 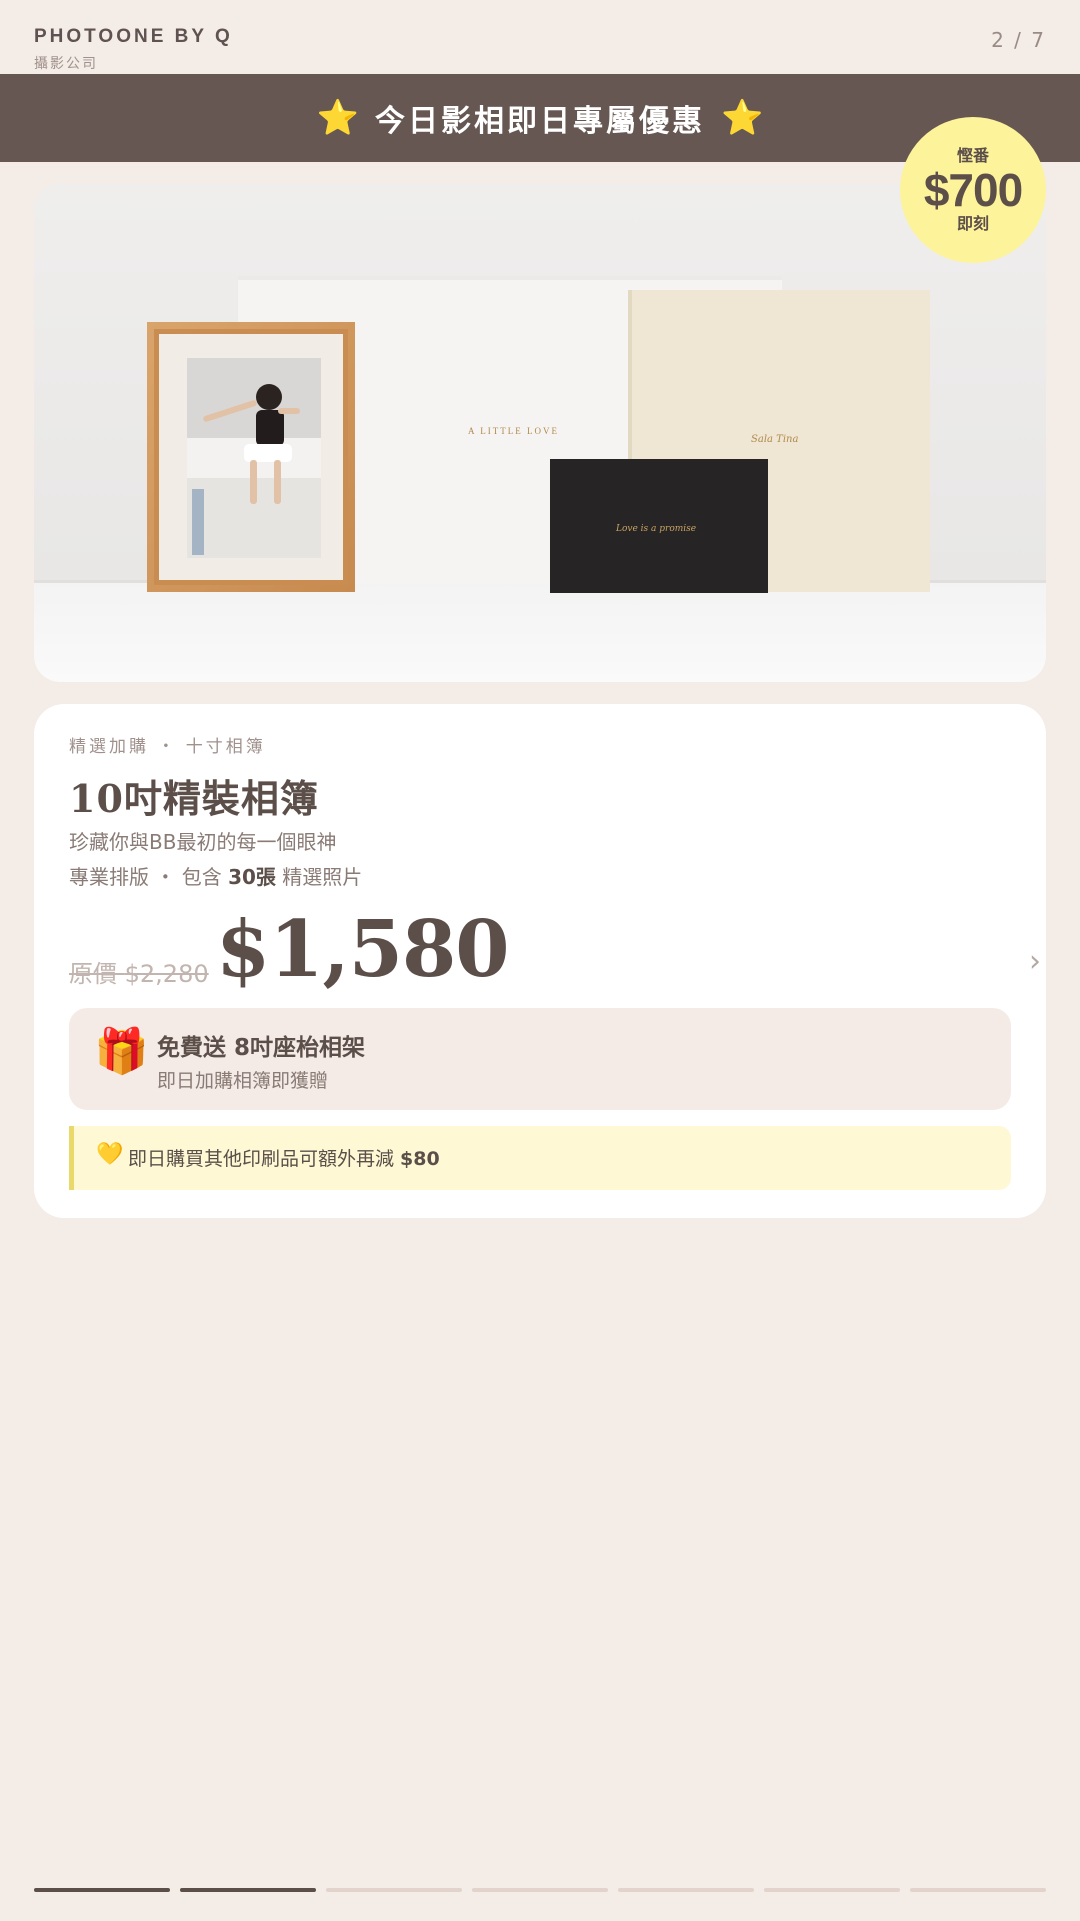 I want to click on details-prefix: 專業排版 ・ 包含, so click(x=149, y=877).